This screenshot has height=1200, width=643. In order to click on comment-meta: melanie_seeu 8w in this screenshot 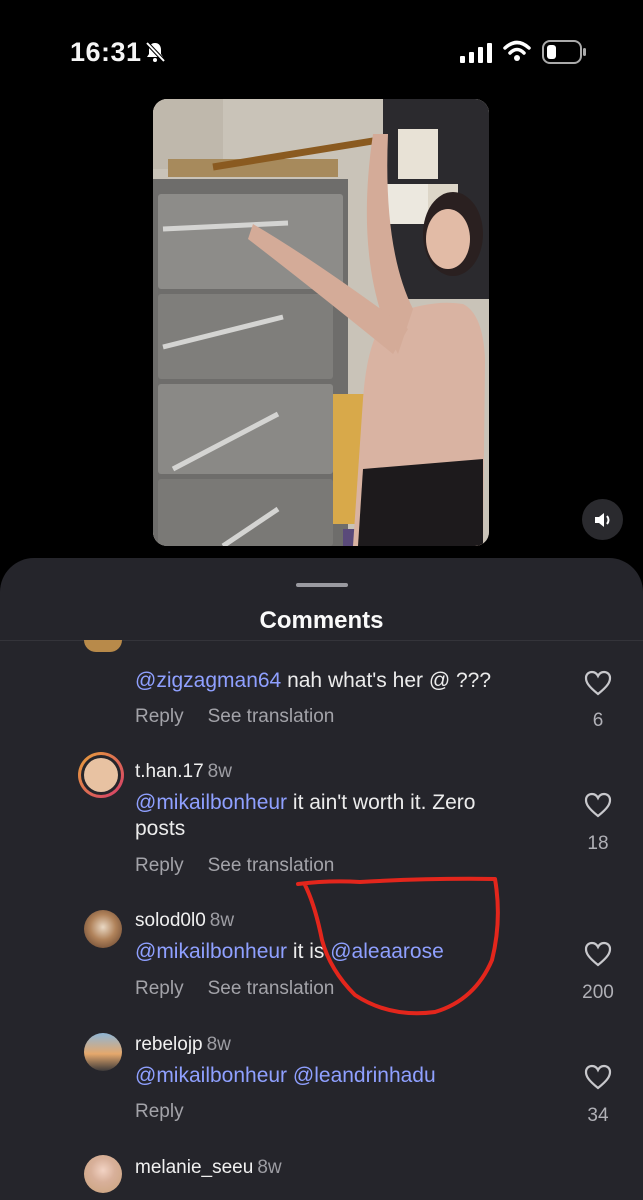, I will do `click(208, 1168)`.